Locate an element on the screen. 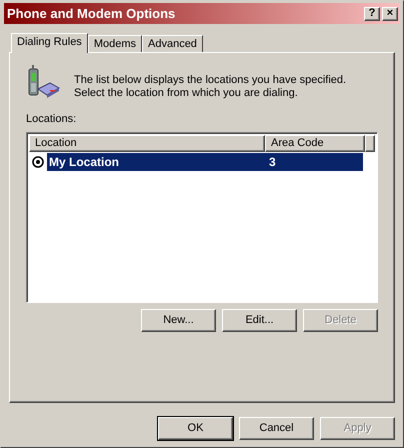 The height and width of the screenshot is (448, 404). tab: Dialing Rules is located at coordinates (49, 43).